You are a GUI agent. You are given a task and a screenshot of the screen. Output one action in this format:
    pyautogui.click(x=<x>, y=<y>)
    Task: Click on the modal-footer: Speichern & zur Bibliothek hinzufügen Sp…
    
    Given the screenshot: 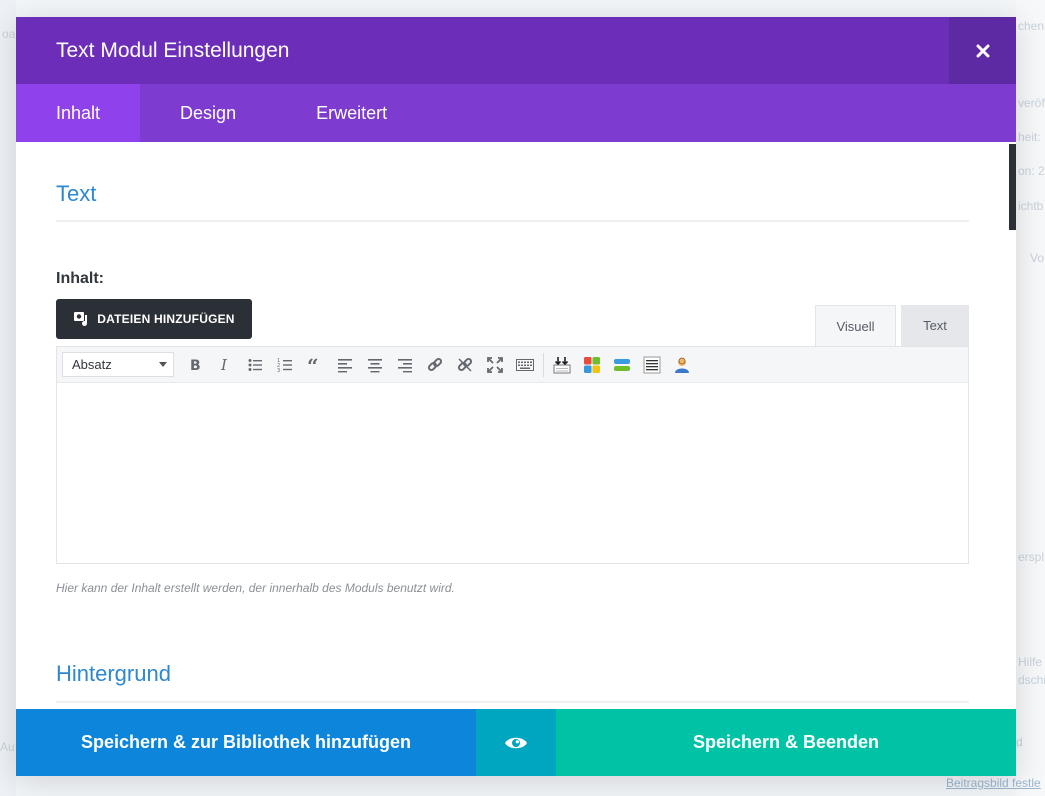 What is the action you would take?
    pyautogui.click(x=516, y=742)
    